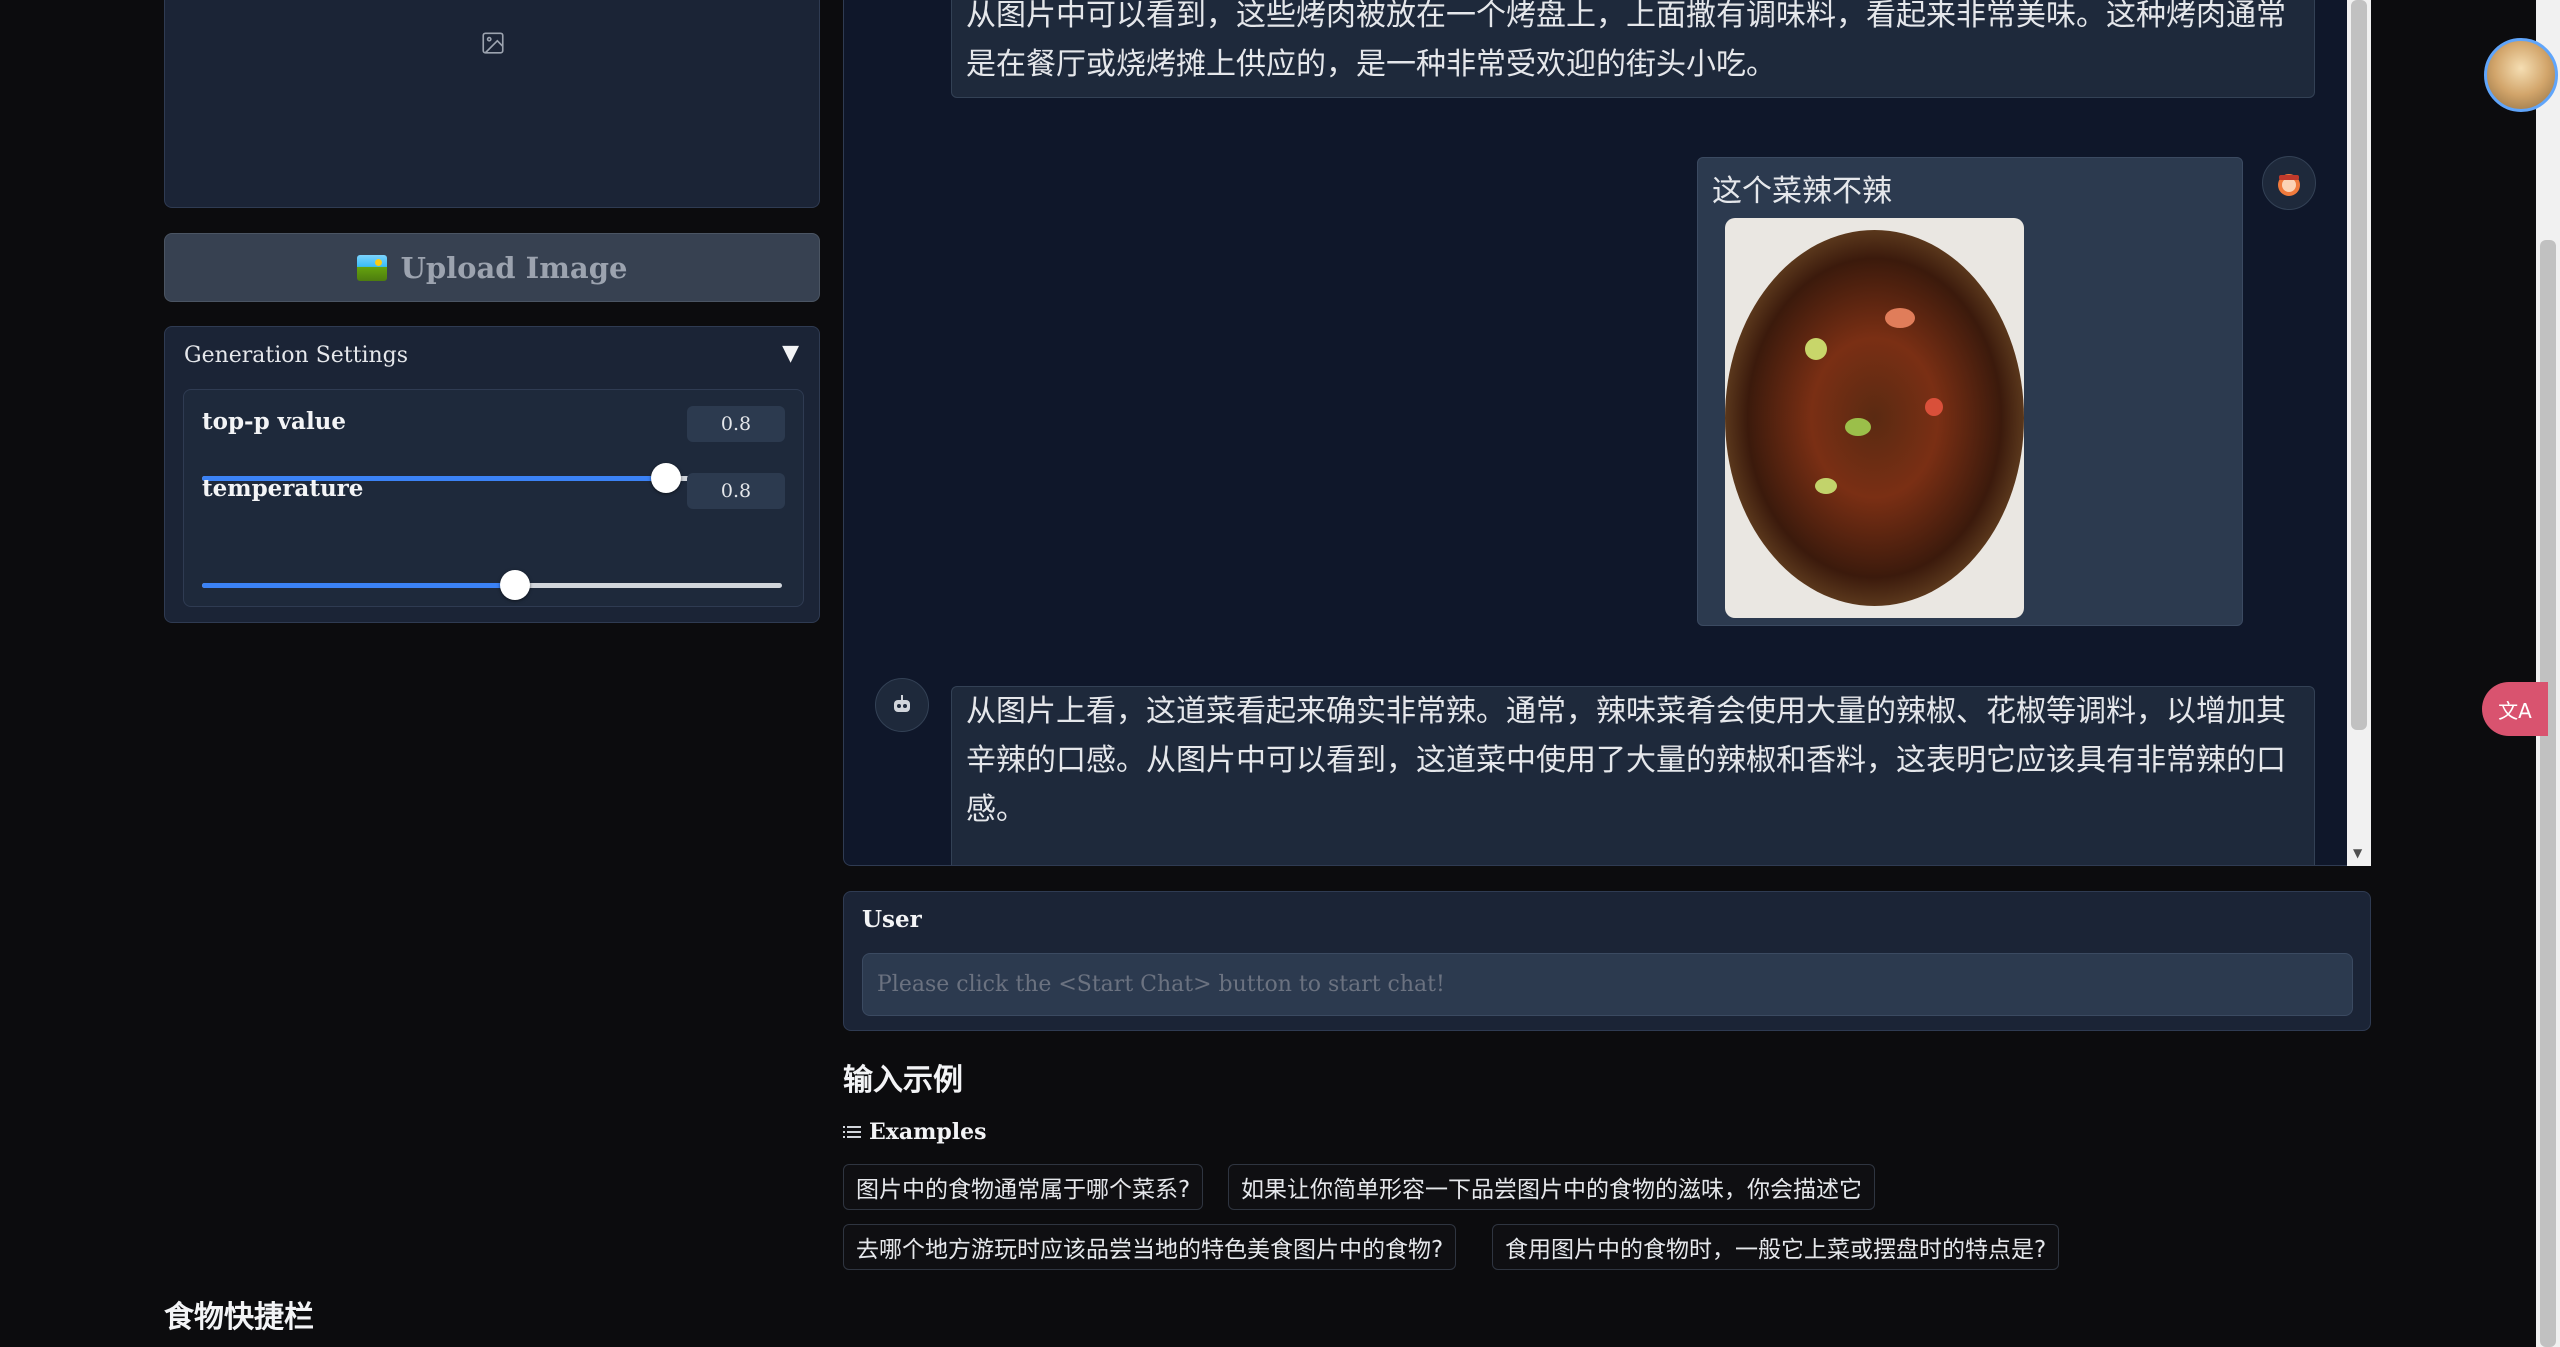  Describe the element at coordinates (1874, 418) in the screenshot. I see `user-food-image` at that location.